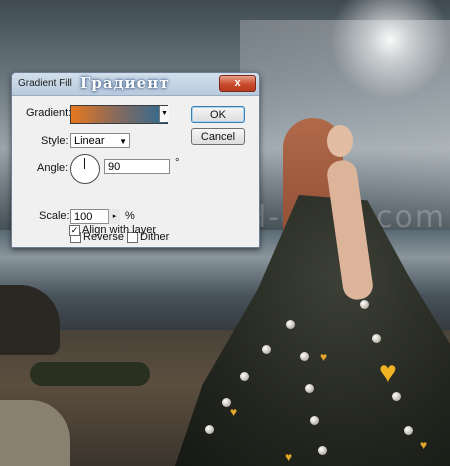  What do you see at coordinates (388, 372) in the screenshot?
I see `heart-pendant: ♥` at bounding box center [388, 372].